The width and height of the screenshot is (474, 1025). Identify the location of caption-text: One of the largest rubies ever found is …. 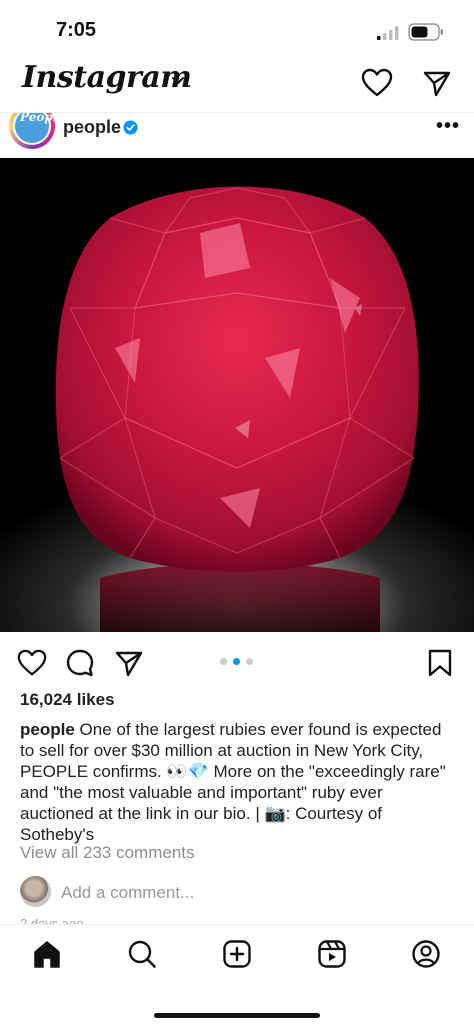
(233, 782).